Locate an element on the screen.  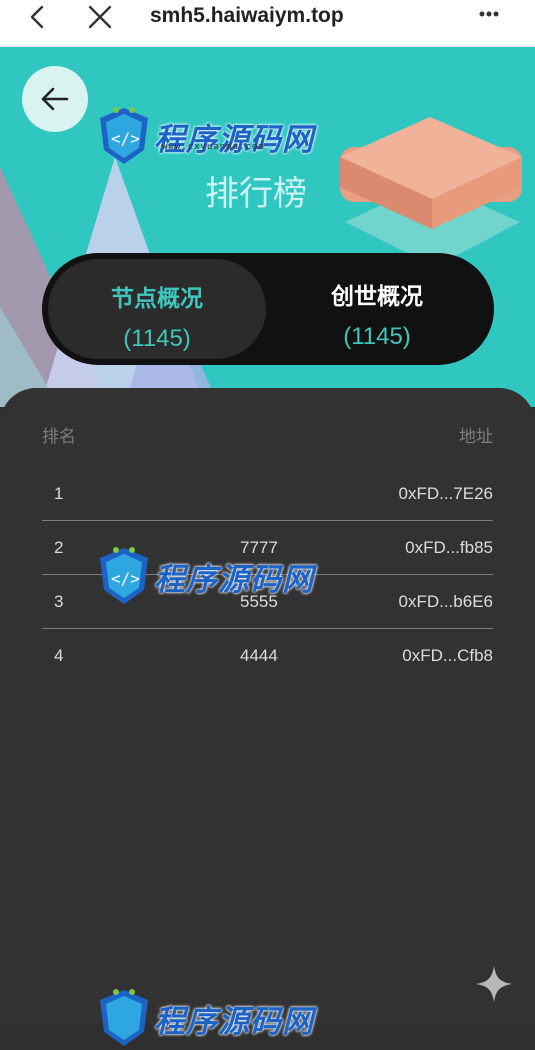
row-address: 0xFD...fb85 is located at coordinates (449, 547).